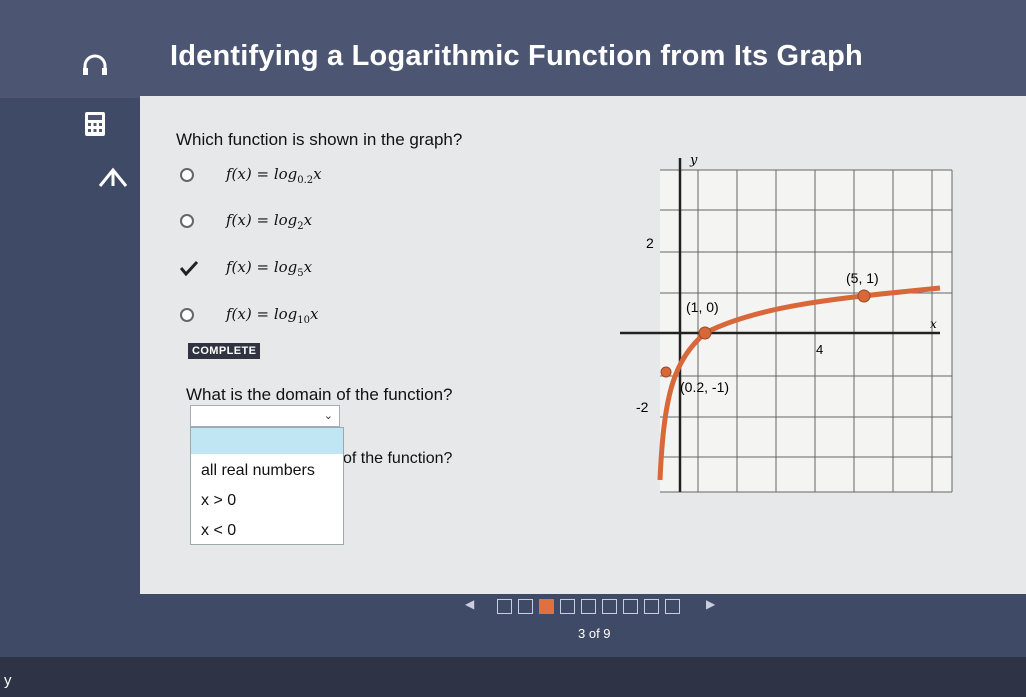 The height and width of the screenshot is (697, 1026). I want to click on question-1-prompt: Which function is shown in the graph?, so click(319, 139).